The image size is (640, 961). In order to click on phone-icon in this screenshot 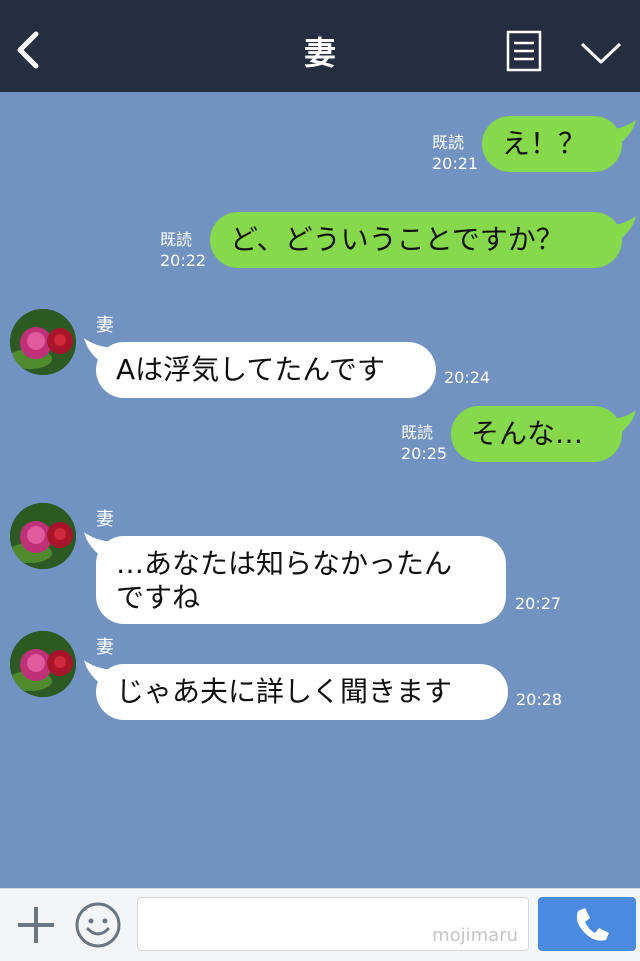, I will do `click(592, 924)`.